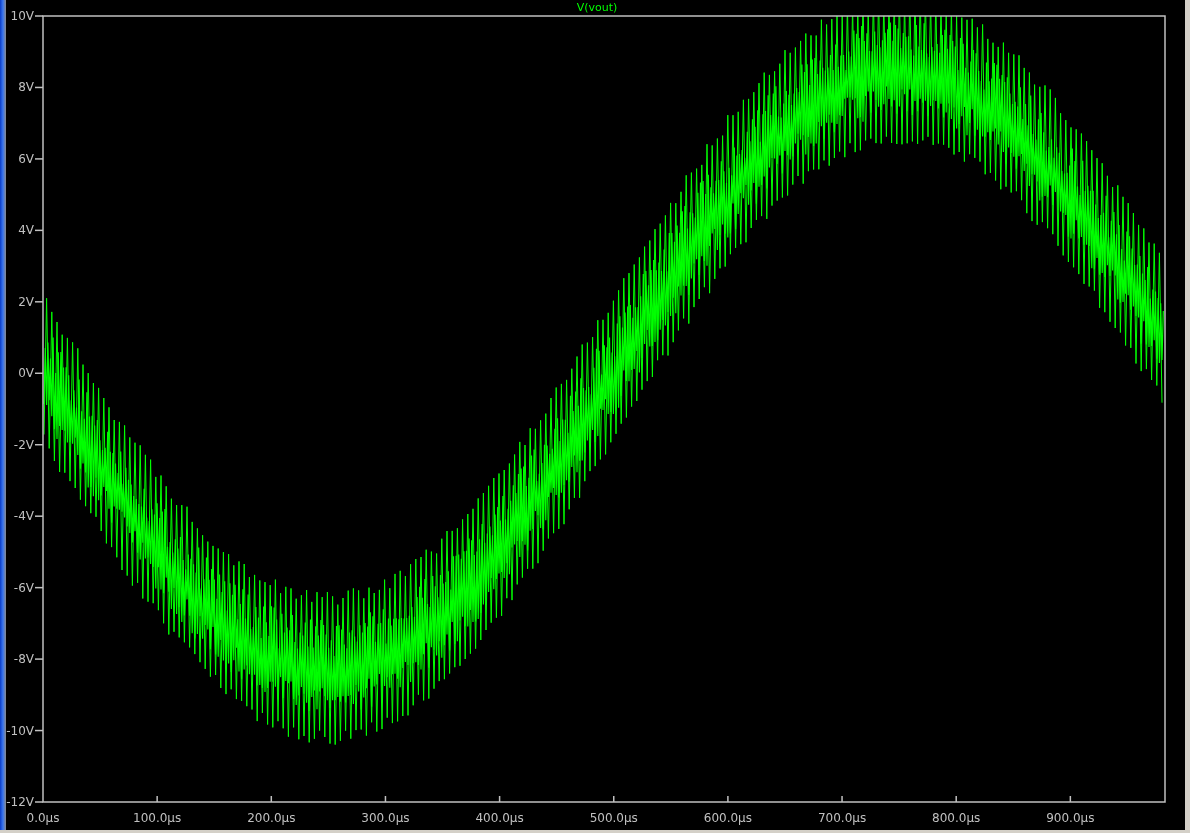  What do you see at coordinates (26, 158) in the screenshot?
I see `axis-label: 6V` at bounding box center [26, 158].